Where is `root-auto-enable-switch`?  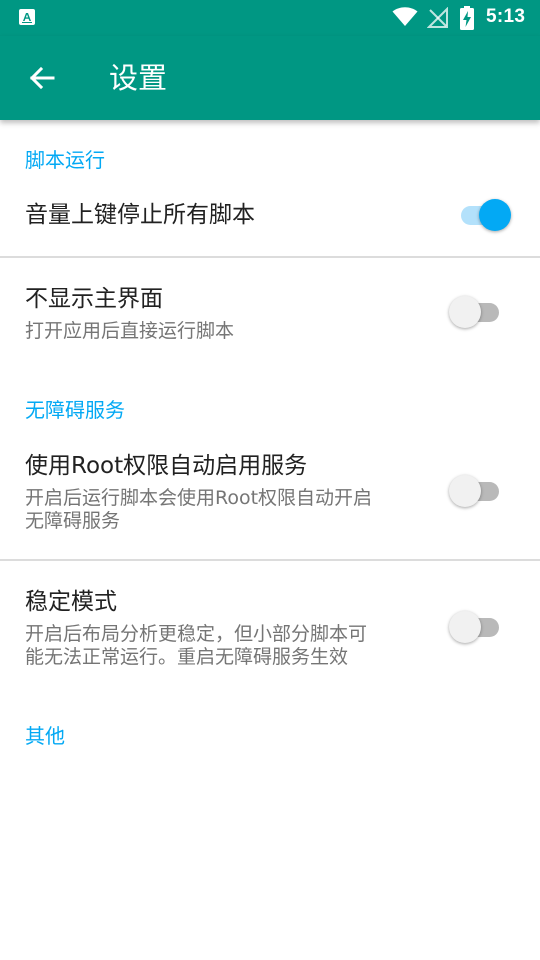 root-auto-enable-switch is located at coordinates (477, 491).